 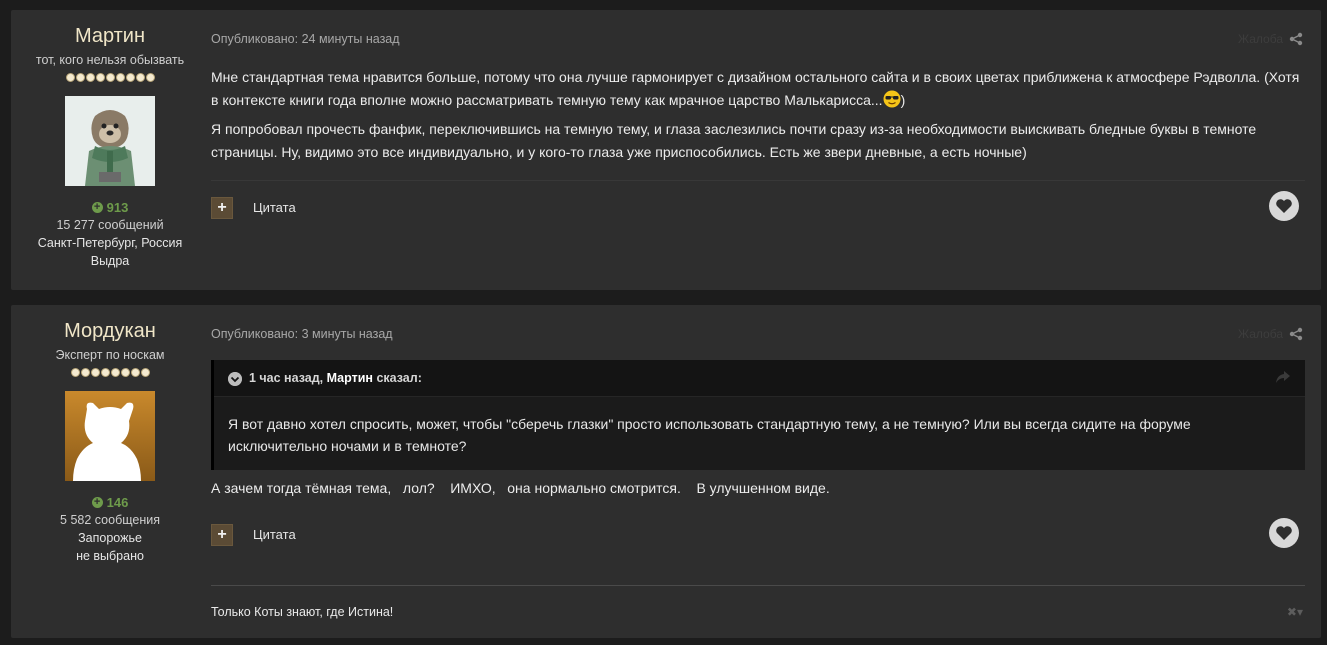 I want to click on post-count: 5 582 сообщения, so click(x=110, y=520).